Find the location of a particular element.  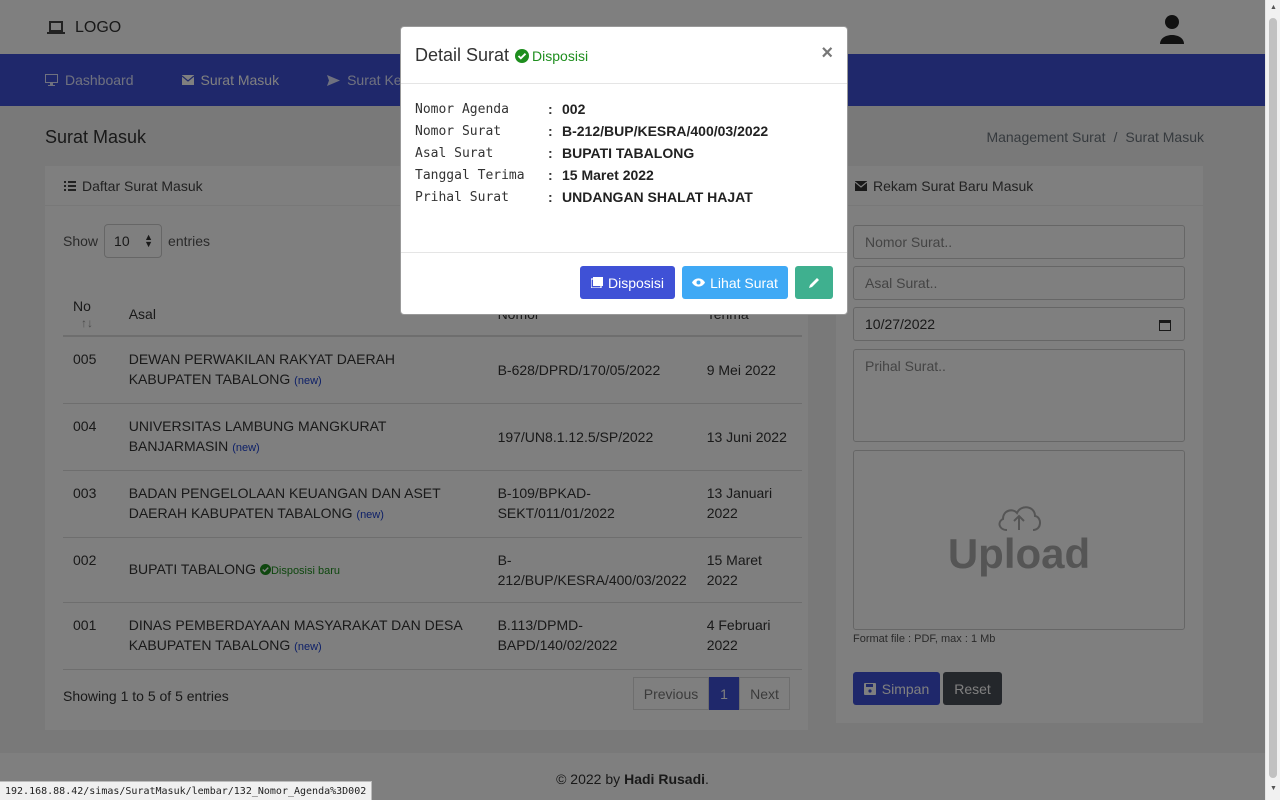

check-circle-icon is located at coordinates (522, 56).